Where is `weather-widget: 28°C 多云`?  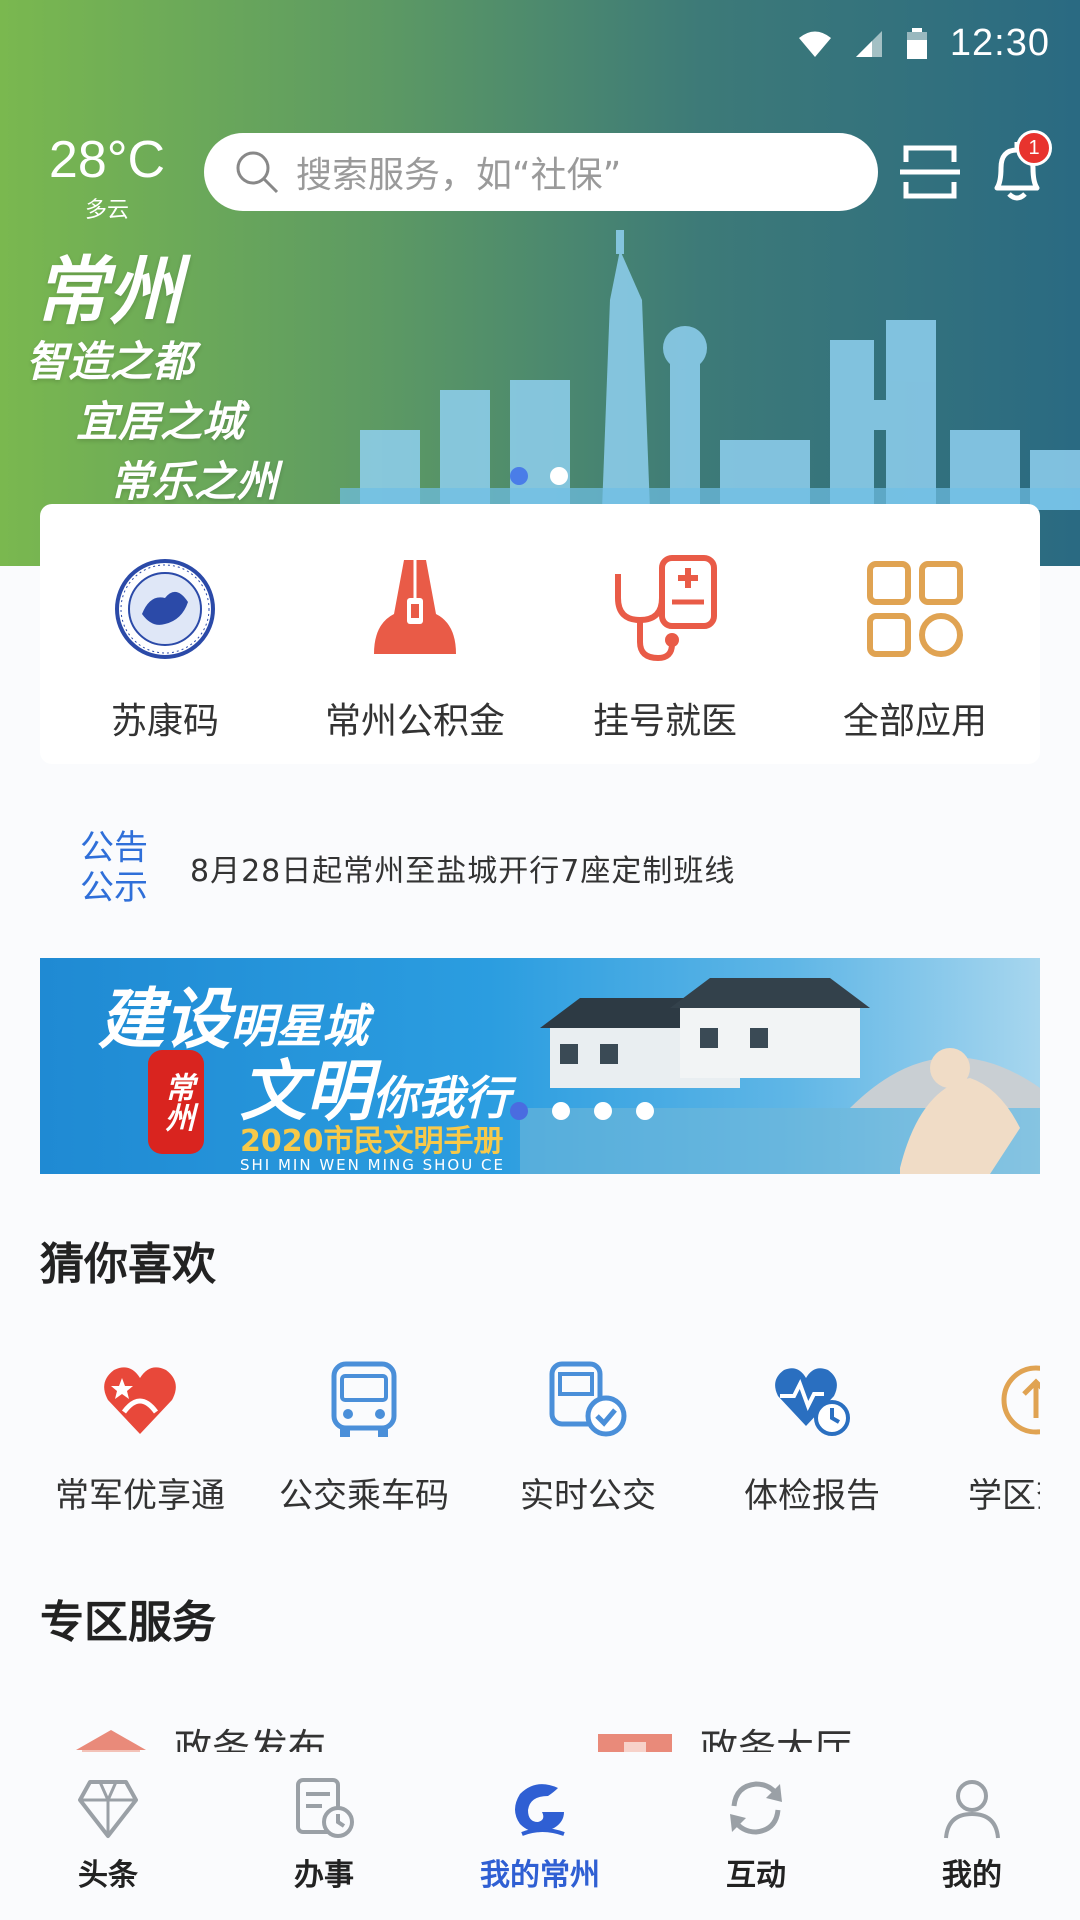 weather-widget: 28°C 多云 is located at coordinates (107, 178).